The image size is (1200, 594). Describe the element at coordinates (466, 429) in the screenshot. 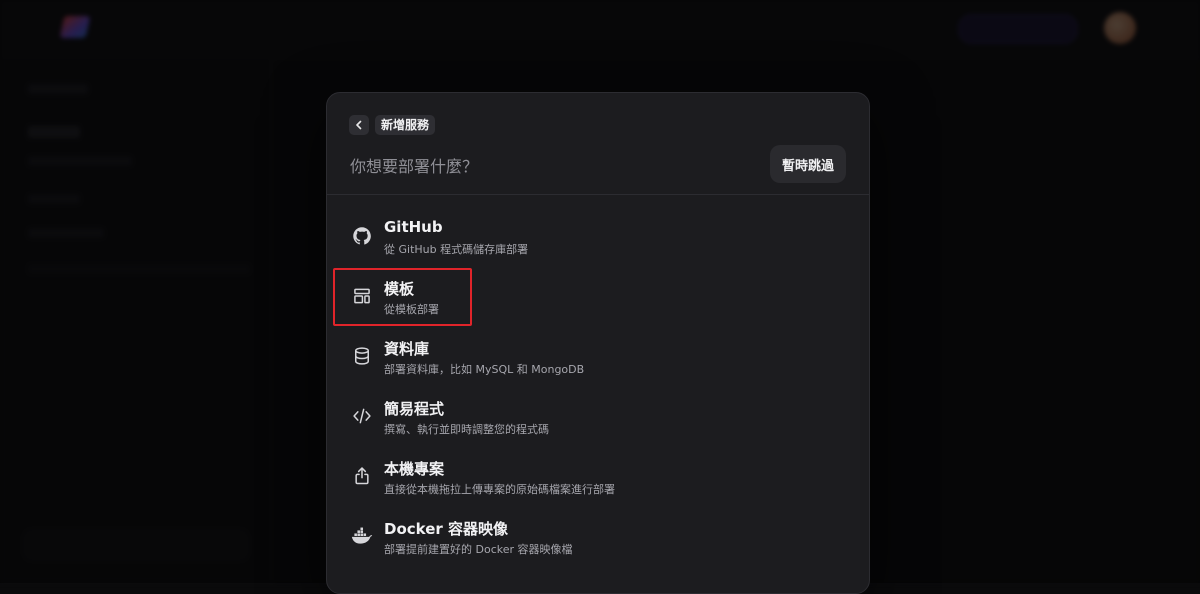

I see `option-description: 撰寫、執行並即時調整您的程式碼` at that location.